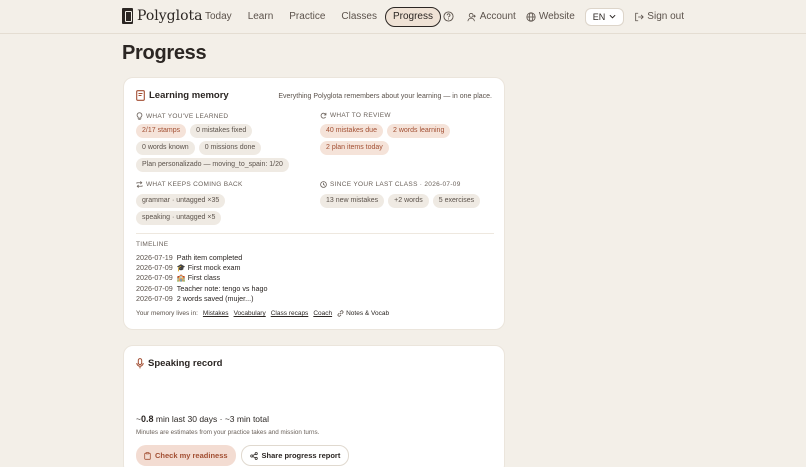 The image size is (806, 467). Describe the element at coordinates (352, 201) in the screenshot. I see `chip-new-mistakes: 13 new mistakes` at that location.